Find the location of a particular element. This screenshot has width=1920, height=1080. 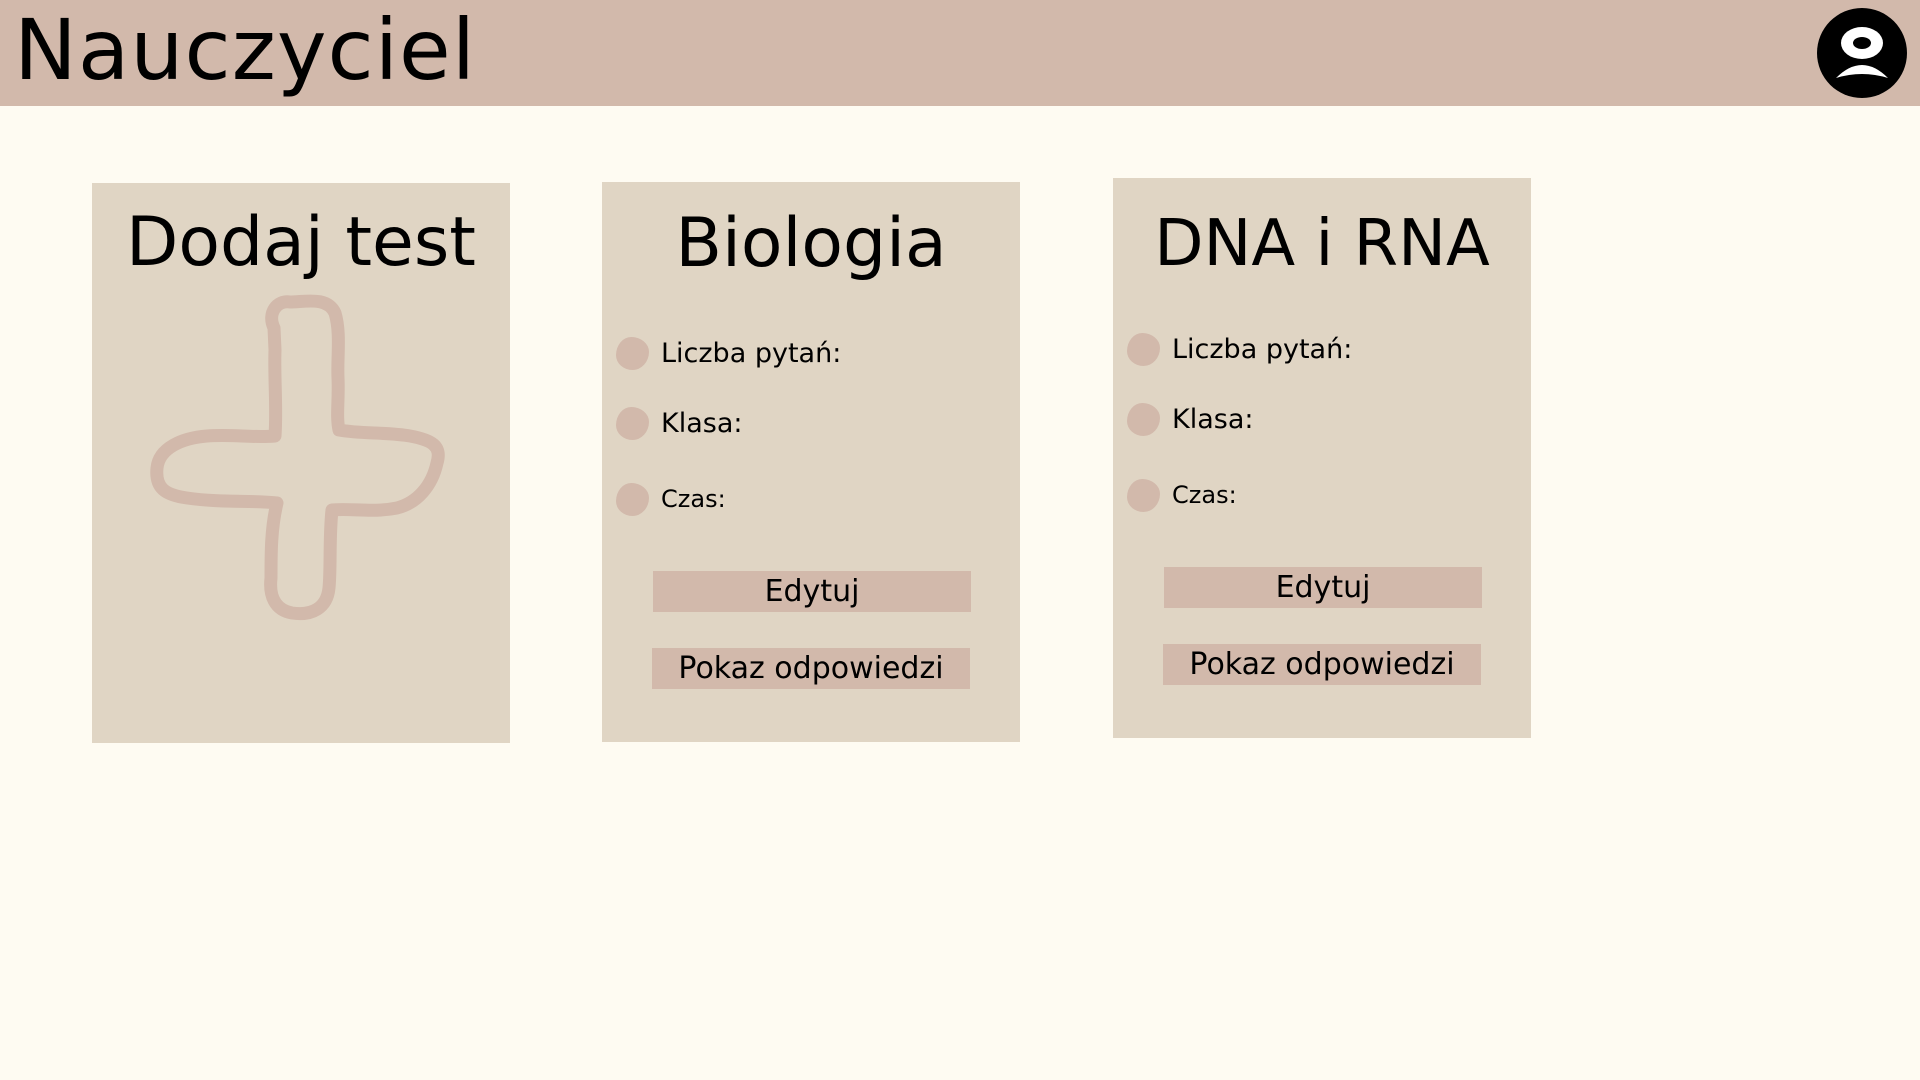

add-test-label: Dodaj test is located at coordinates (301, 242).